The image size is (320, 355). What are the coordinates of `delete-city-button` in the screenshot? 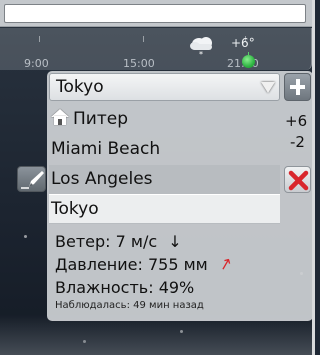 It's located at (297, 179).